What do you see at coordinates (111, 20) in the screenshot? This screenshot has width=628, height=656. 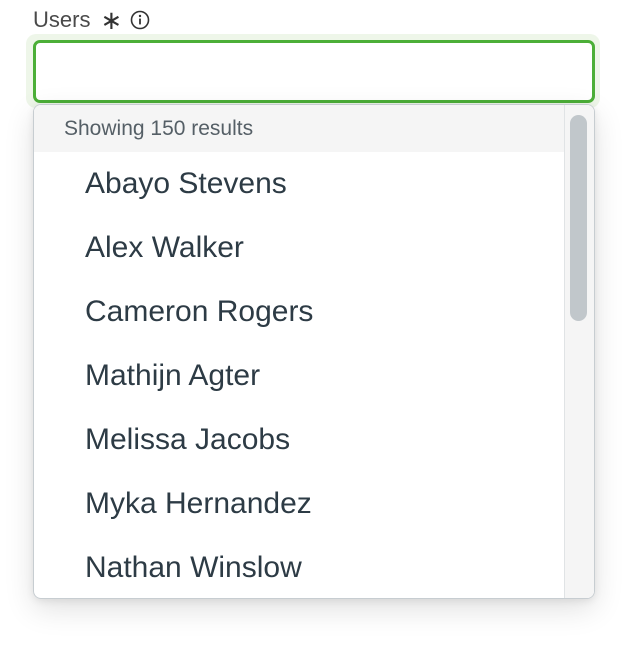 I see `required-asterisk-icon: ∗` at bounding box center [111, 20].